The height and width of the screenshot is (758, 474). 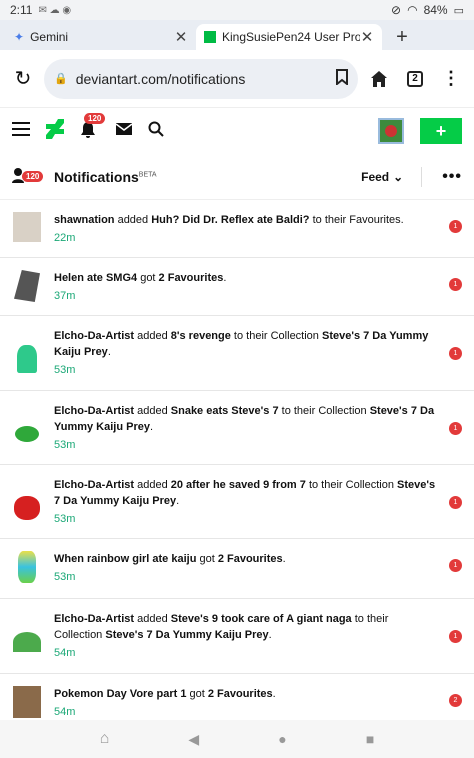 I want to click on battery-icon: ▭, so click(x=458, y=10).